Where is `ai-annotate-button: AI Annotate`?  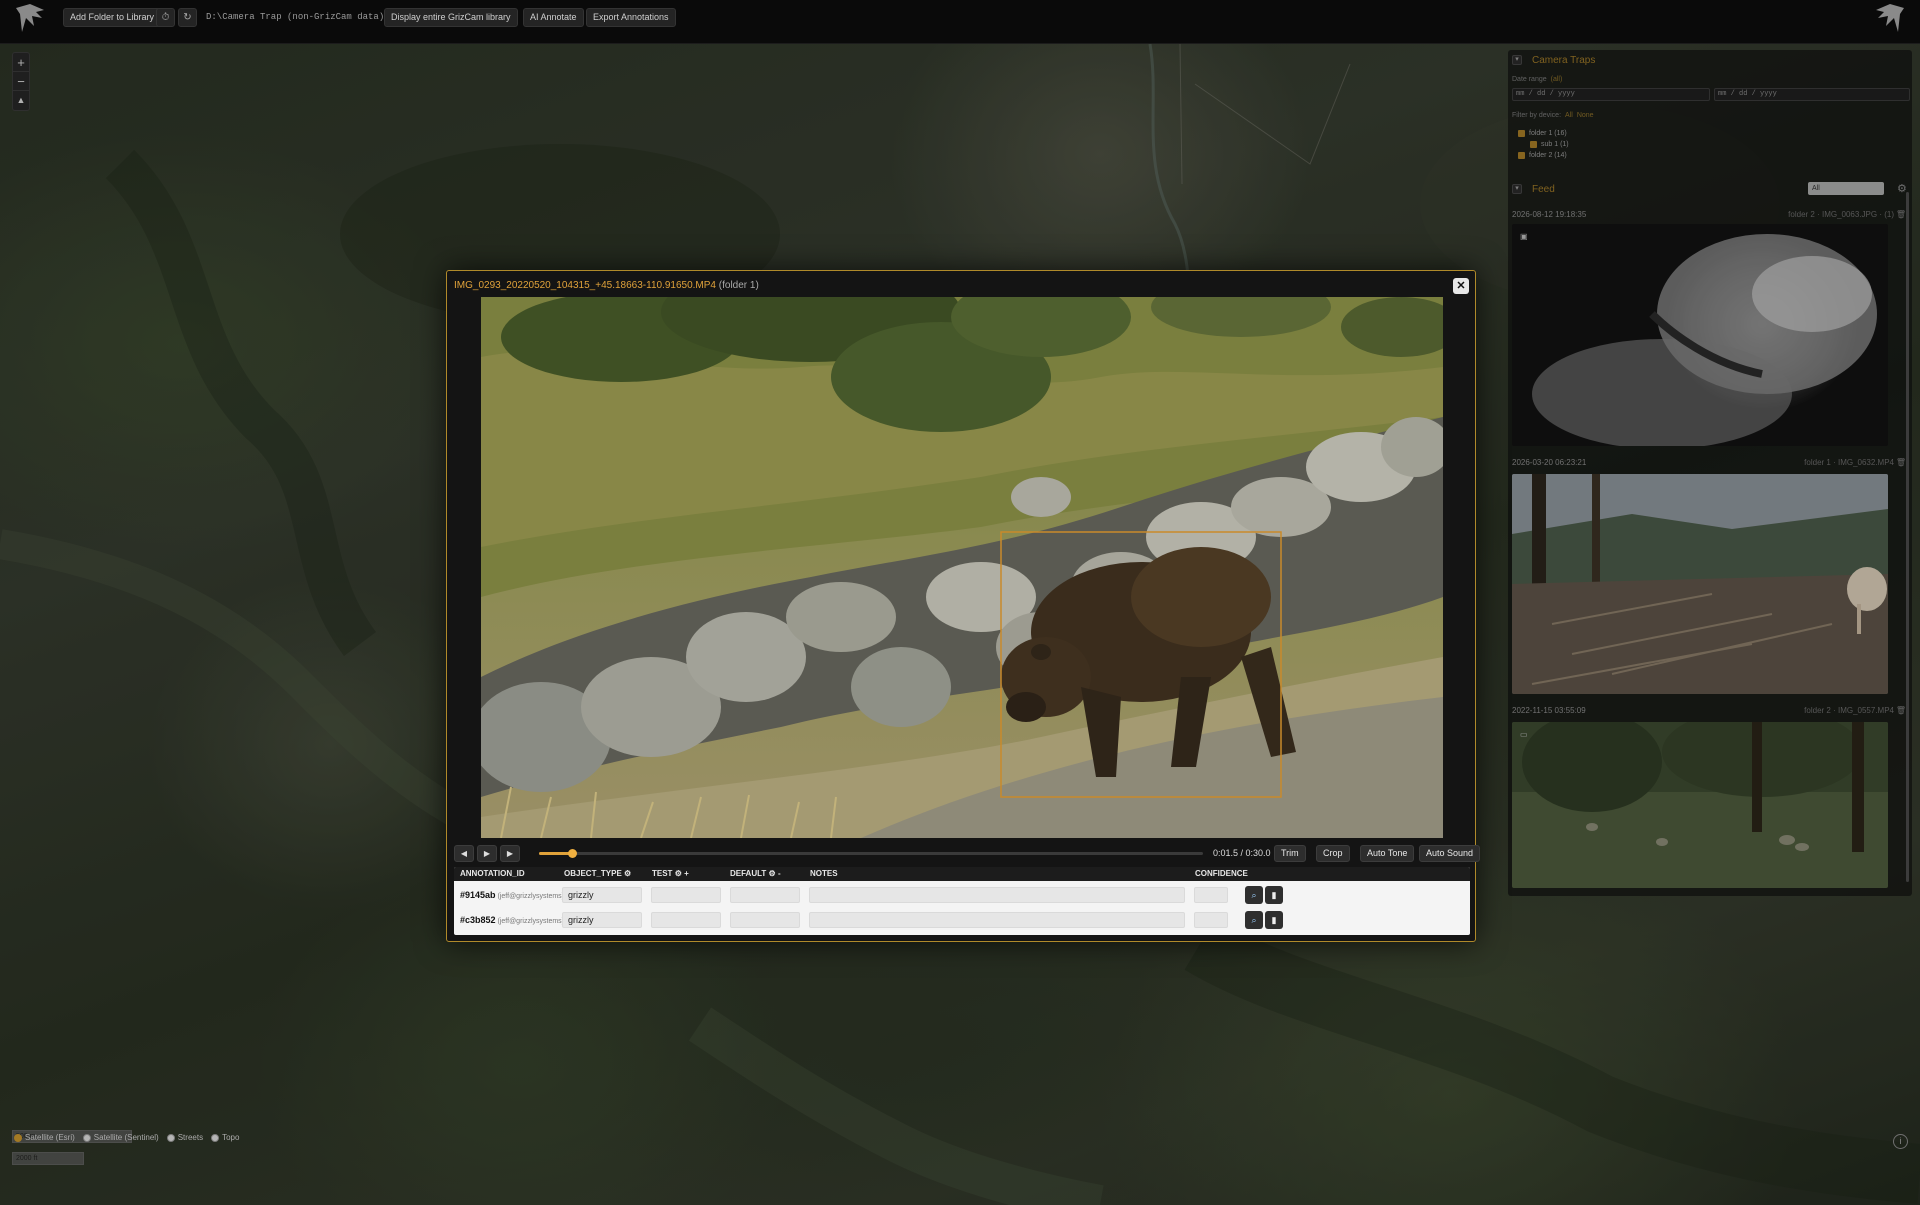
ai-annotate-button: AI Annotate is located at coordinates (553, 17).